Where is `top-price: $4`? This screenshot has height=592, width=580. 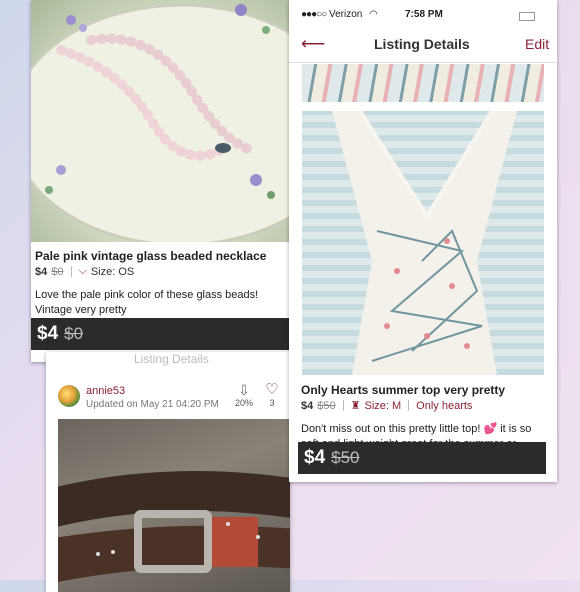
top-price: $4 is located at coordinates (307, 405).